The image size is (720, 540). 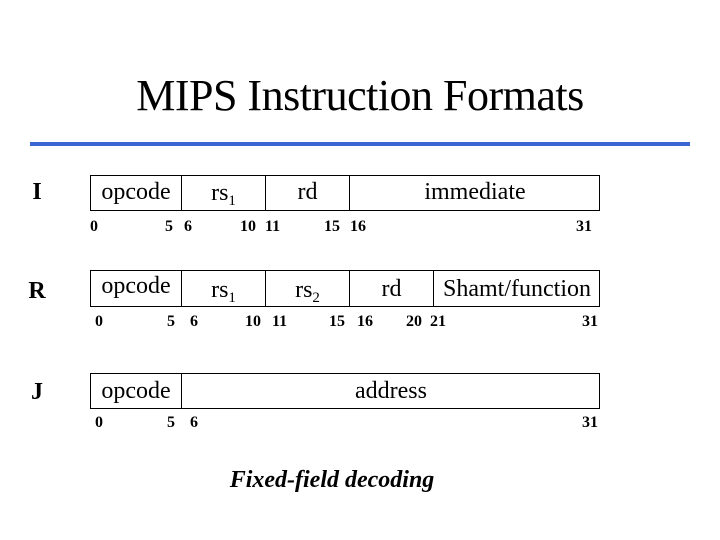 I want to click on j-field-address: address, so click(x=390, y=391).